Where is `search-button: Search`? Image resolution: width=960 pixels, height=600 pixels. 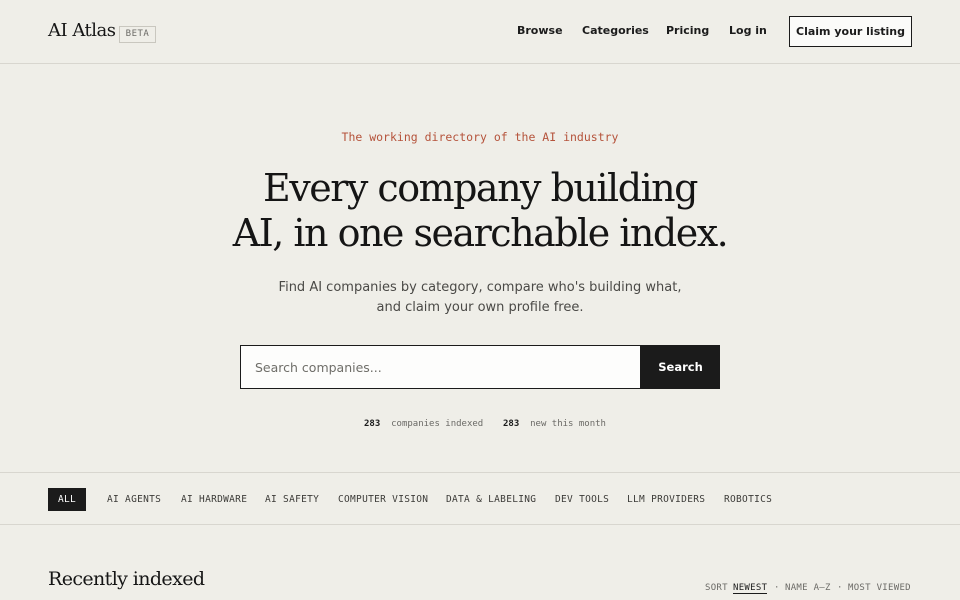 search-button: Search is located at coordinates (680, 367).